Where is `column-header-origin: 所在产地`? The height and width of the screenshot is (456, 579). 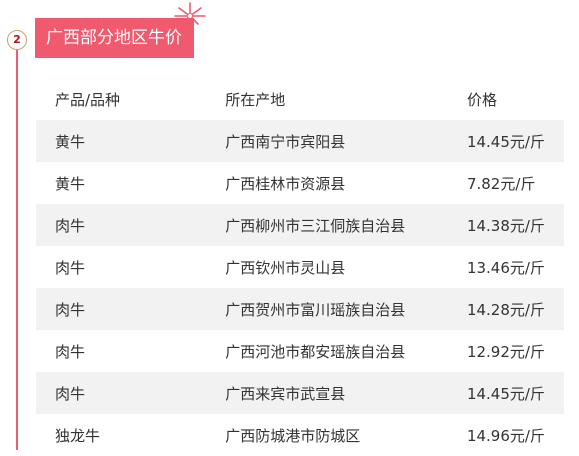
column-header-origin: 所在产地 is located at coordinates (255, 99).